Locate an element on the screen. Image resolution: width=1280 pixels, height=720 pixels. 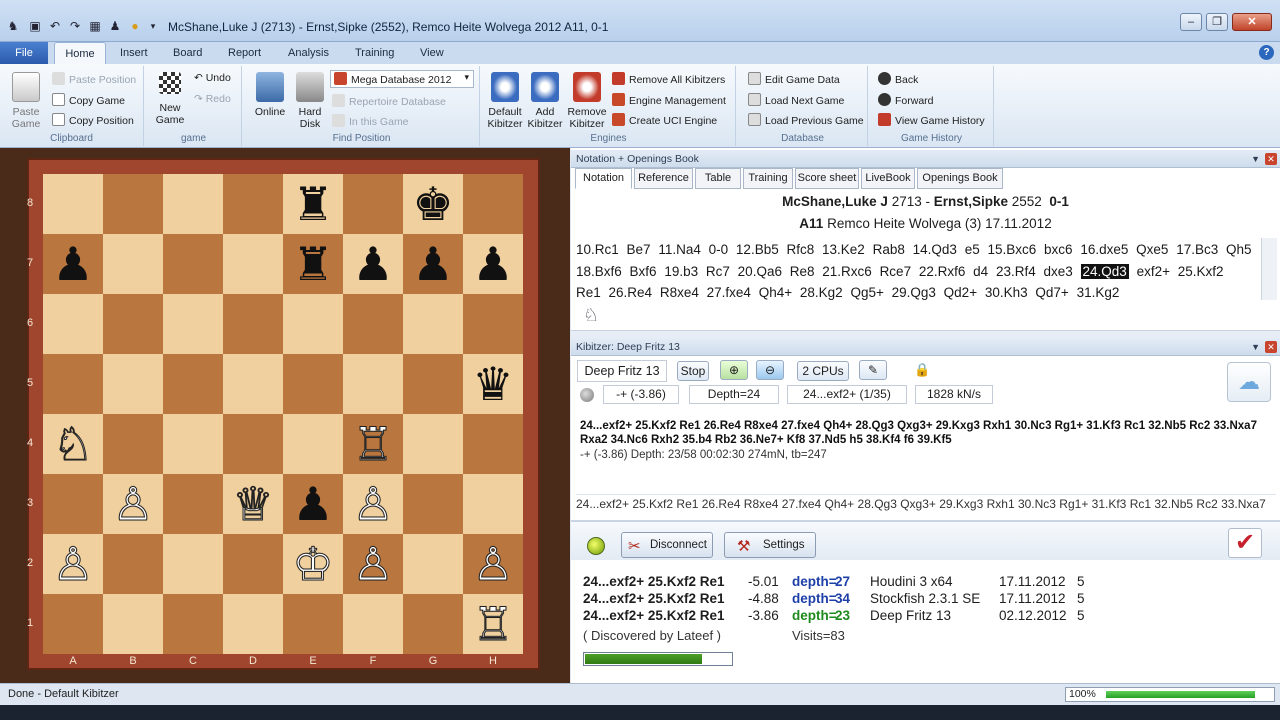
remove-all-kibitzers-button: Remove All Kibitzers is located at coordinates (668, 79).